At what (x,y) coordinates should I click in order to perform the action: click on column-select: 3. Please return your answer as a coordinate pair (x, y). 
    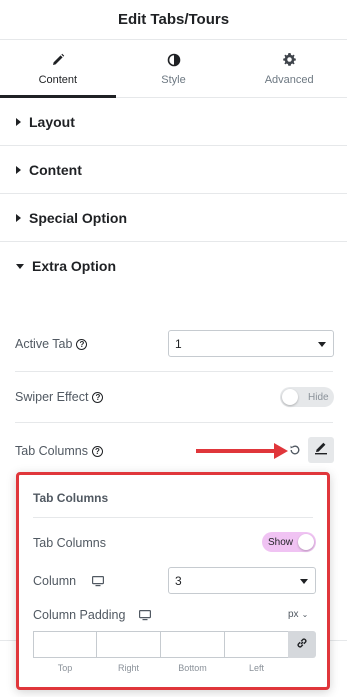
    Looking at the image, I should click on (242, 580).